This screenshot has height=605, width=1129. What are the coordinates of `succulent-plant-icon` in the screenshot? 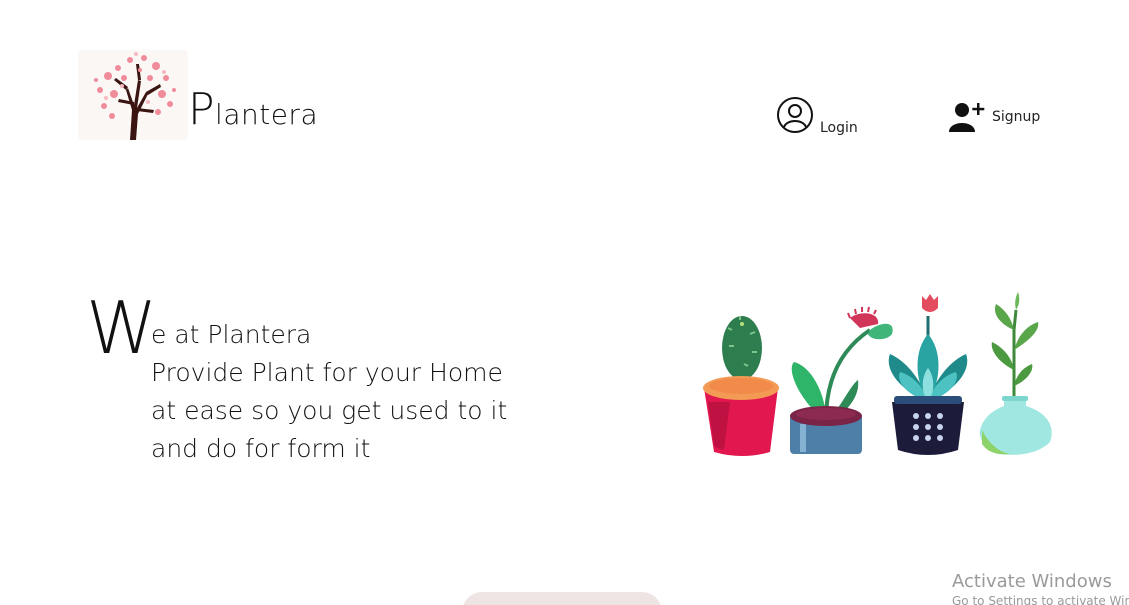 It's located at (928, 374).